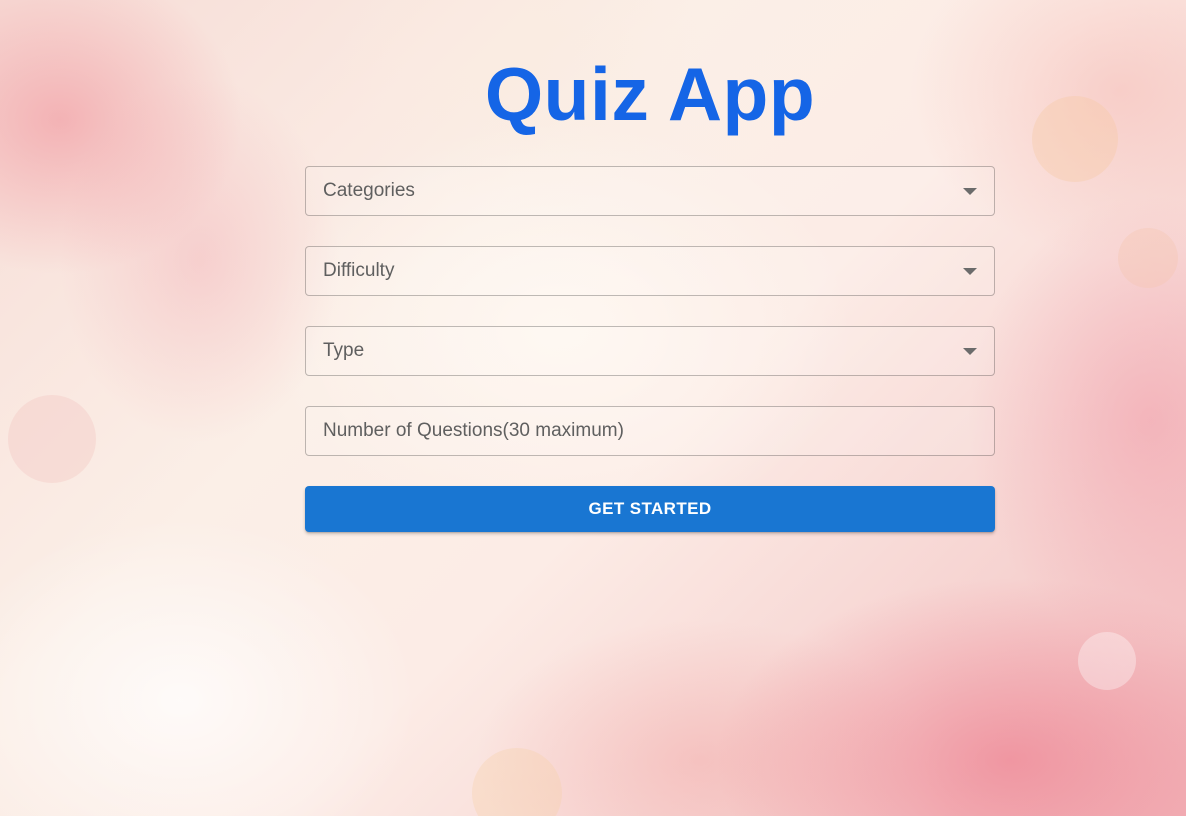 The width and height of the screenshot is (1186, 816). Describe the element at coordinates (344, 350) in the screenshot. I see `type-select-label: Type` at that location.